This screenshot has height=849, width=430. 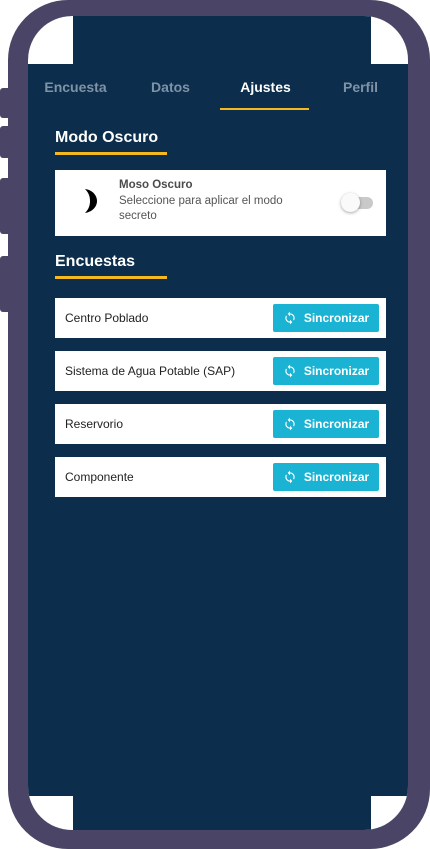 What do you see at coordinates (220, 318) in the screenshot?
I see `survey-row-centro-poblado: Centro Poblado Sincronizar` at bounding box center [220, 318].